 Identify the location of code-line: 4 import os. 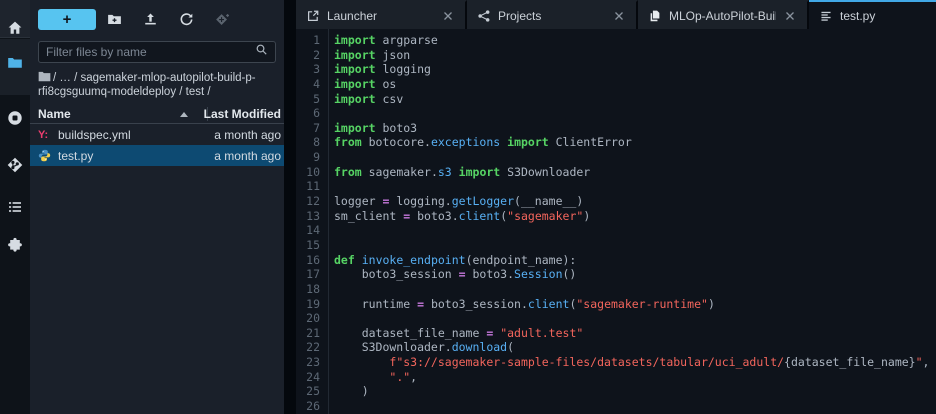
(616, 84).